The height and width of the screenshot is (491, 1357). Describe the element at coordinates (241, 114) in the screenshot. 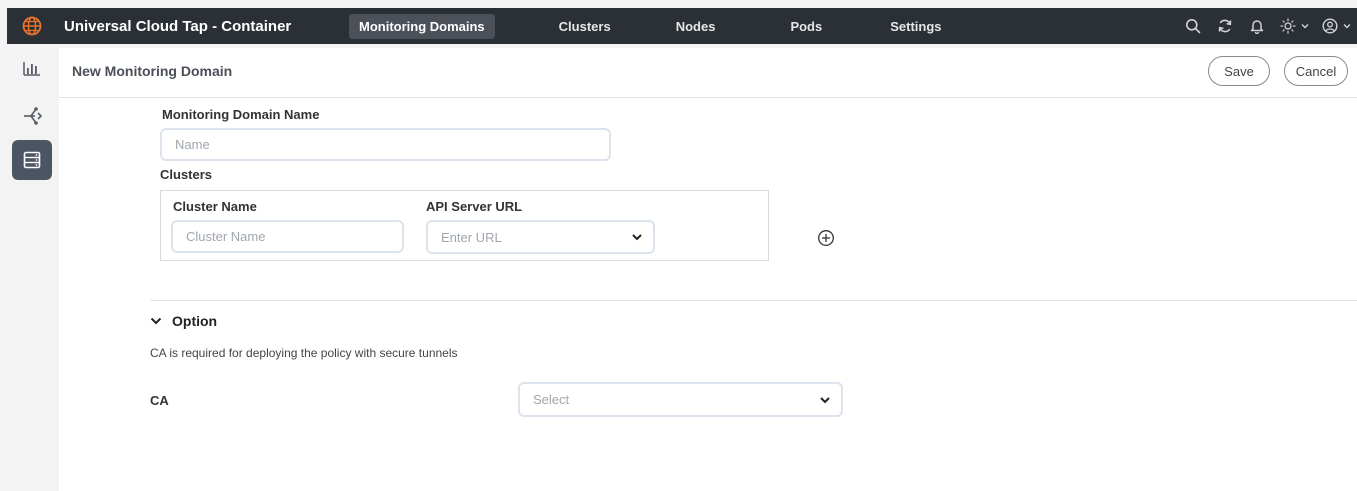

I see `domain-name-label: Monitoring Domain Name` at that location.